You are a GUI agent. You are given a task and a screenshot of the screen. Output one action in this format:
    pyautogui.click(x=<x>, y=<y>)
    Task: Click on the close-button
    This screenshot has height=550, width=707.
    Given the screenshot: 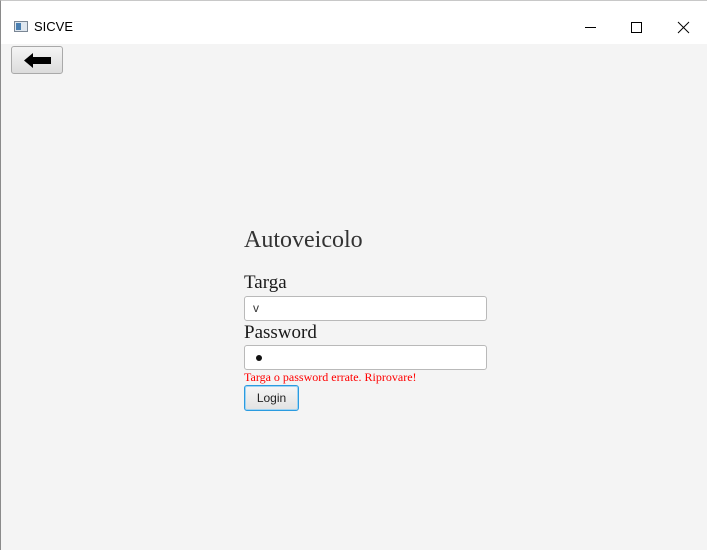 What is the action you would take?
    pyautogui.click(x=682, y=25)
    